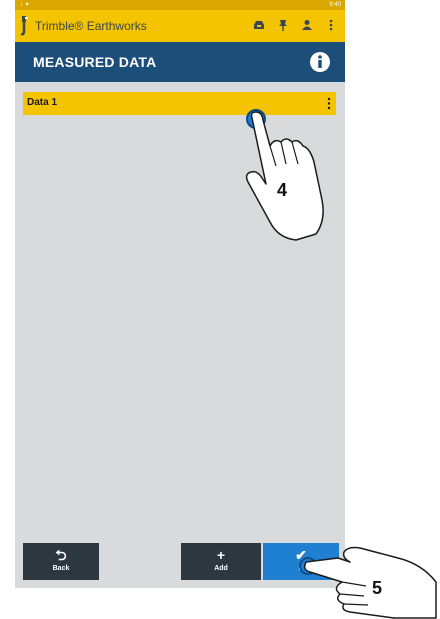 This screenshot has height=619, width=440. Describe the element at coordinates (259, 25) in the screenshot. I see `tray-icon` at that location.